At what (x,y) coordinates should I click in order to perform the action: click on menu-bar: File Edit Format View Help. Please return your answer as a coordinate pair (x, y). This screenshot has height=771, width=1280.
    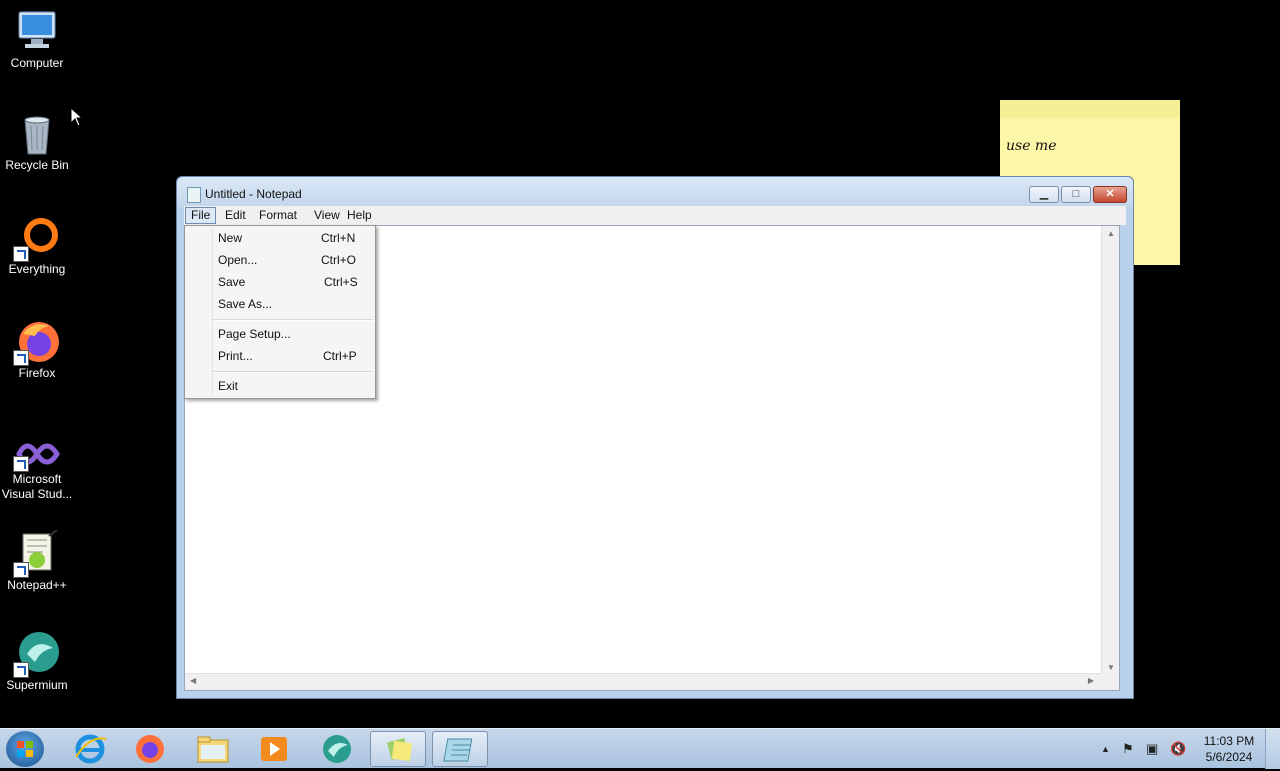
    Looking at the image, I should click on (655, 215).